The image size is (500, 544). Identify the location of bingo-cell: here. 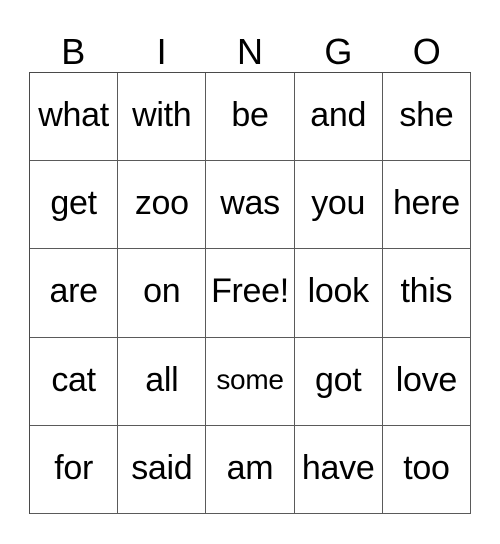
(426, 205).